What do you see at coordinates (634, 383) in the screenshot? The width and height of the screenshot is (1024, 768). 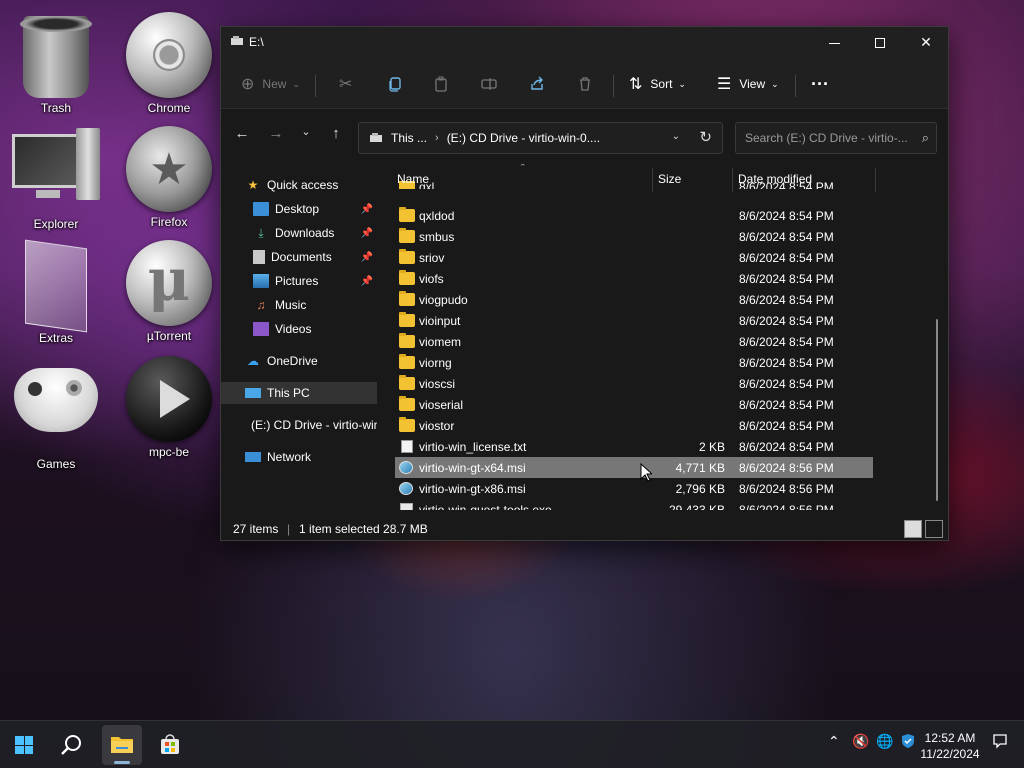 I see `file-row: vioscsi 8/6/2024 8:54 PM` at bounding box center [634, 383].